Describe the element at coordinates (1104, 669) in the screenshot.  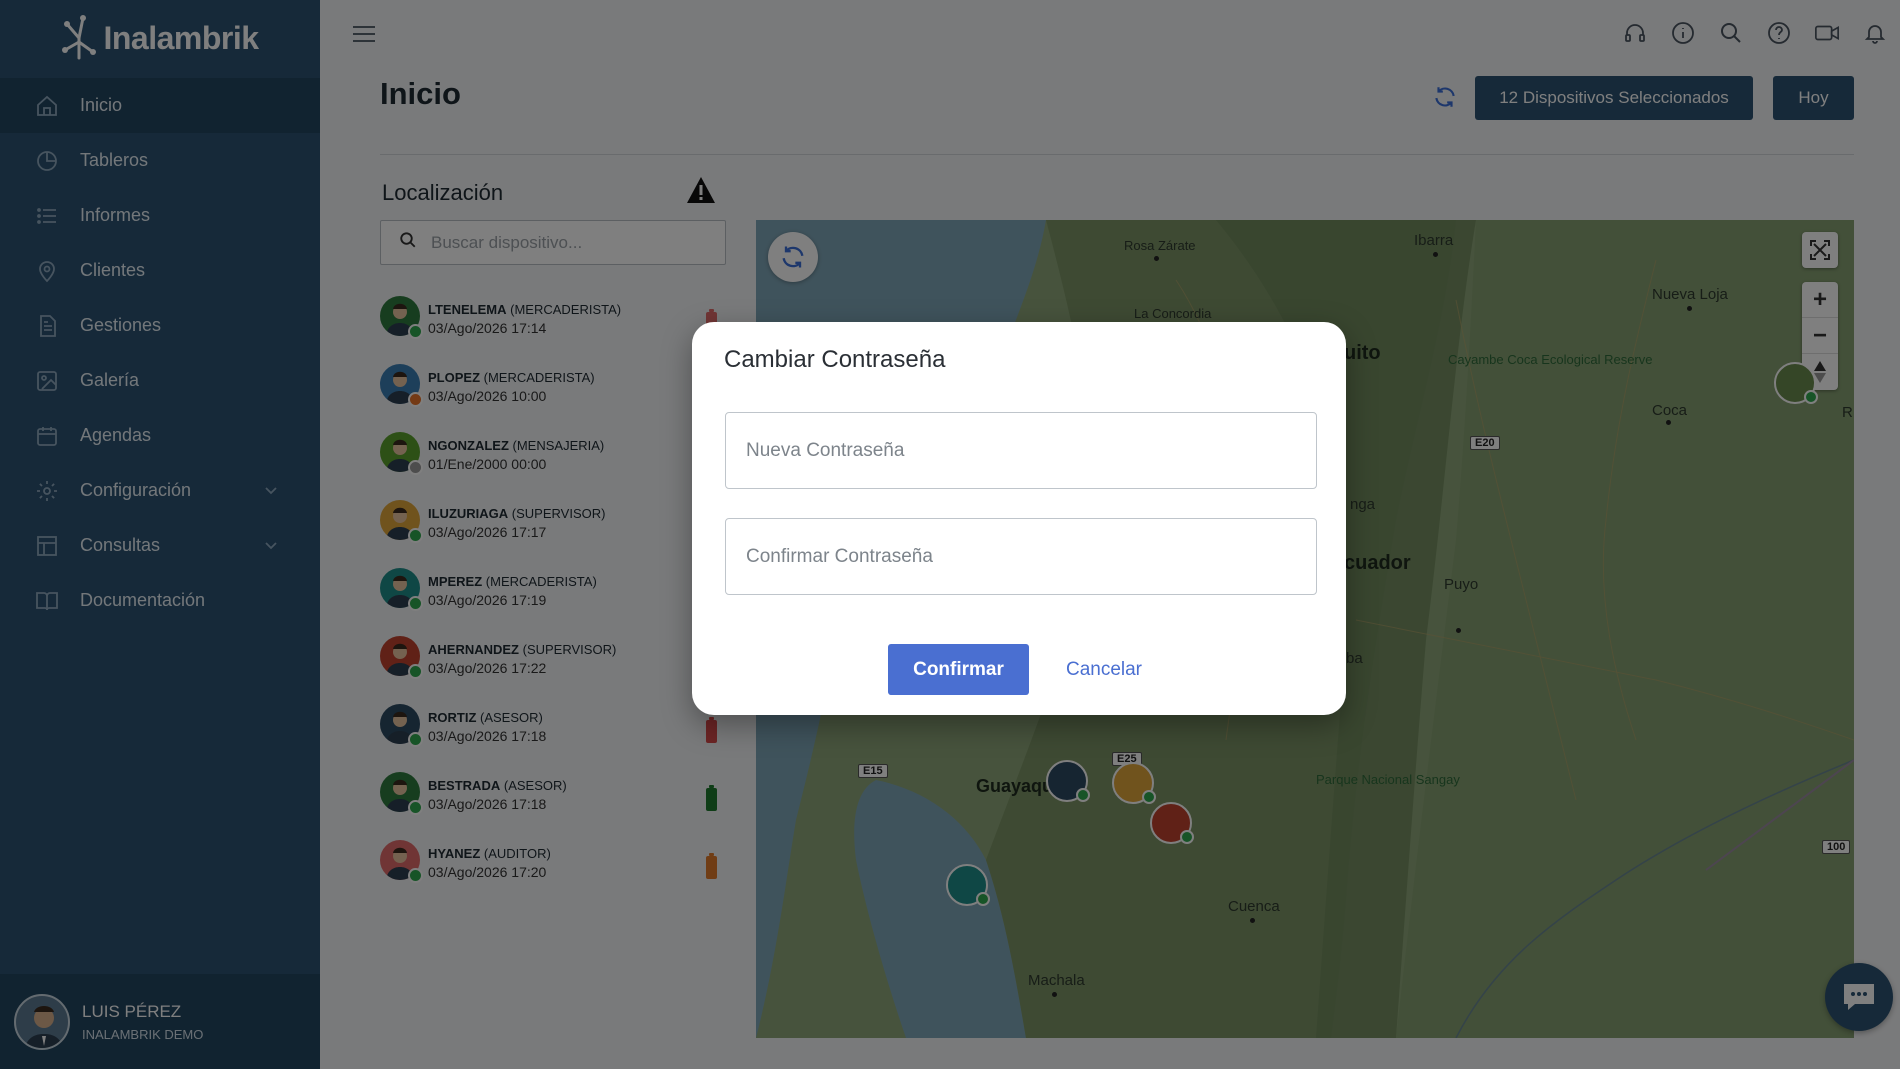
I see `cancel-button: Cancelar` at that location.